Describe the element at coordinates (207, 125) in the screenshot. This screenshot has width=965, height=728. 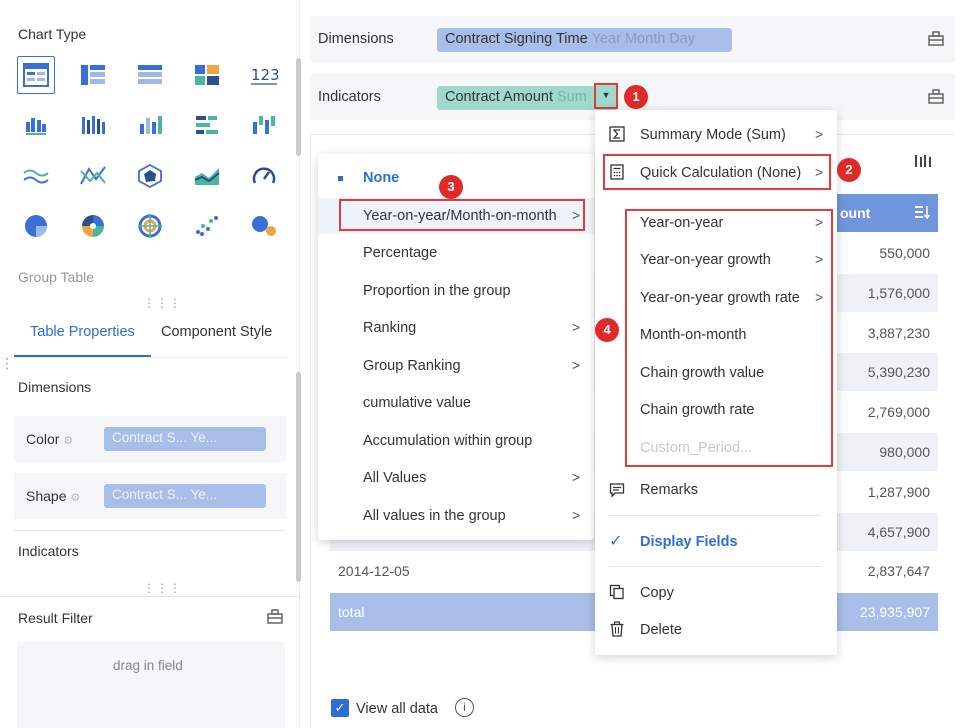
I see `horizontal-bar-icon` at that location.